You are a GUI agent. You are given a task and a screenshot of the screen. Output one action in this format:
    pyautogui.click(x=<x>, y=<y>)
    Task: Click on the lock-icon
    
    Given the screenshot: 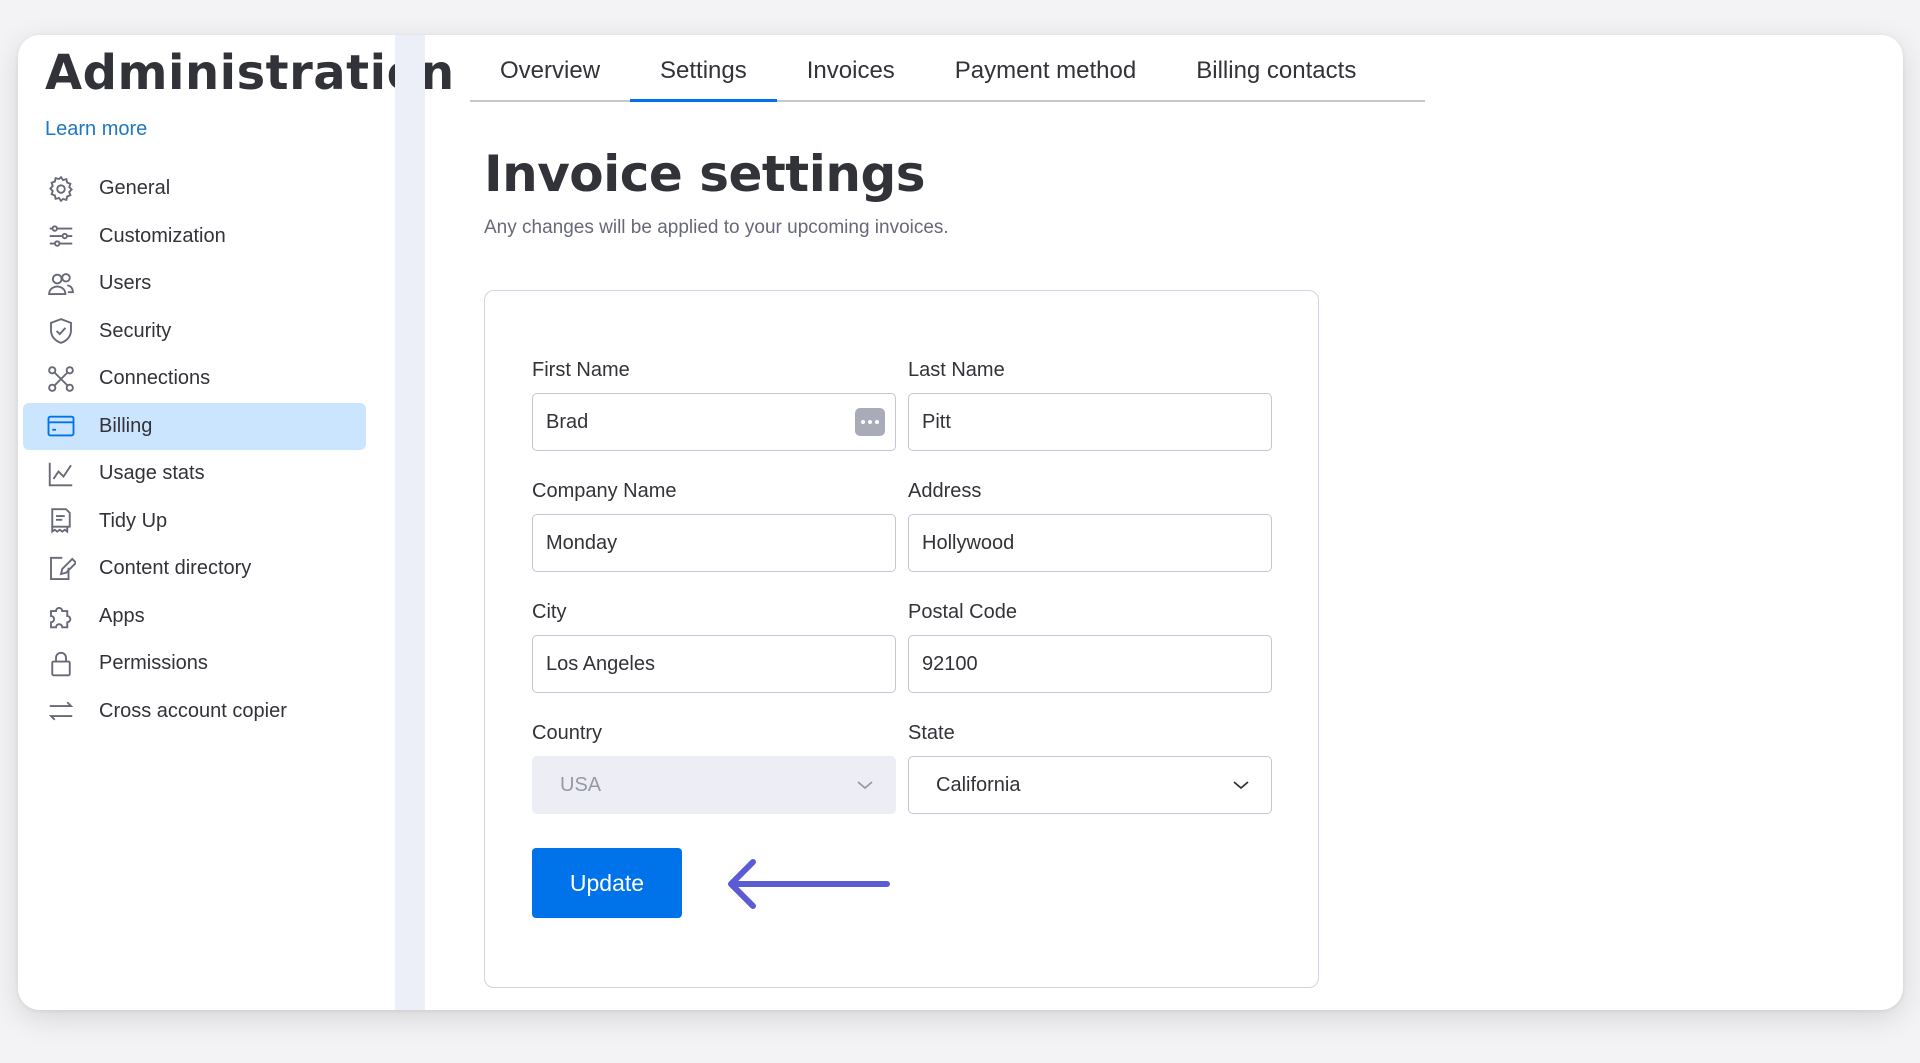 What is the action you would take?
    pyautogui.click(x=61, y=664)
    